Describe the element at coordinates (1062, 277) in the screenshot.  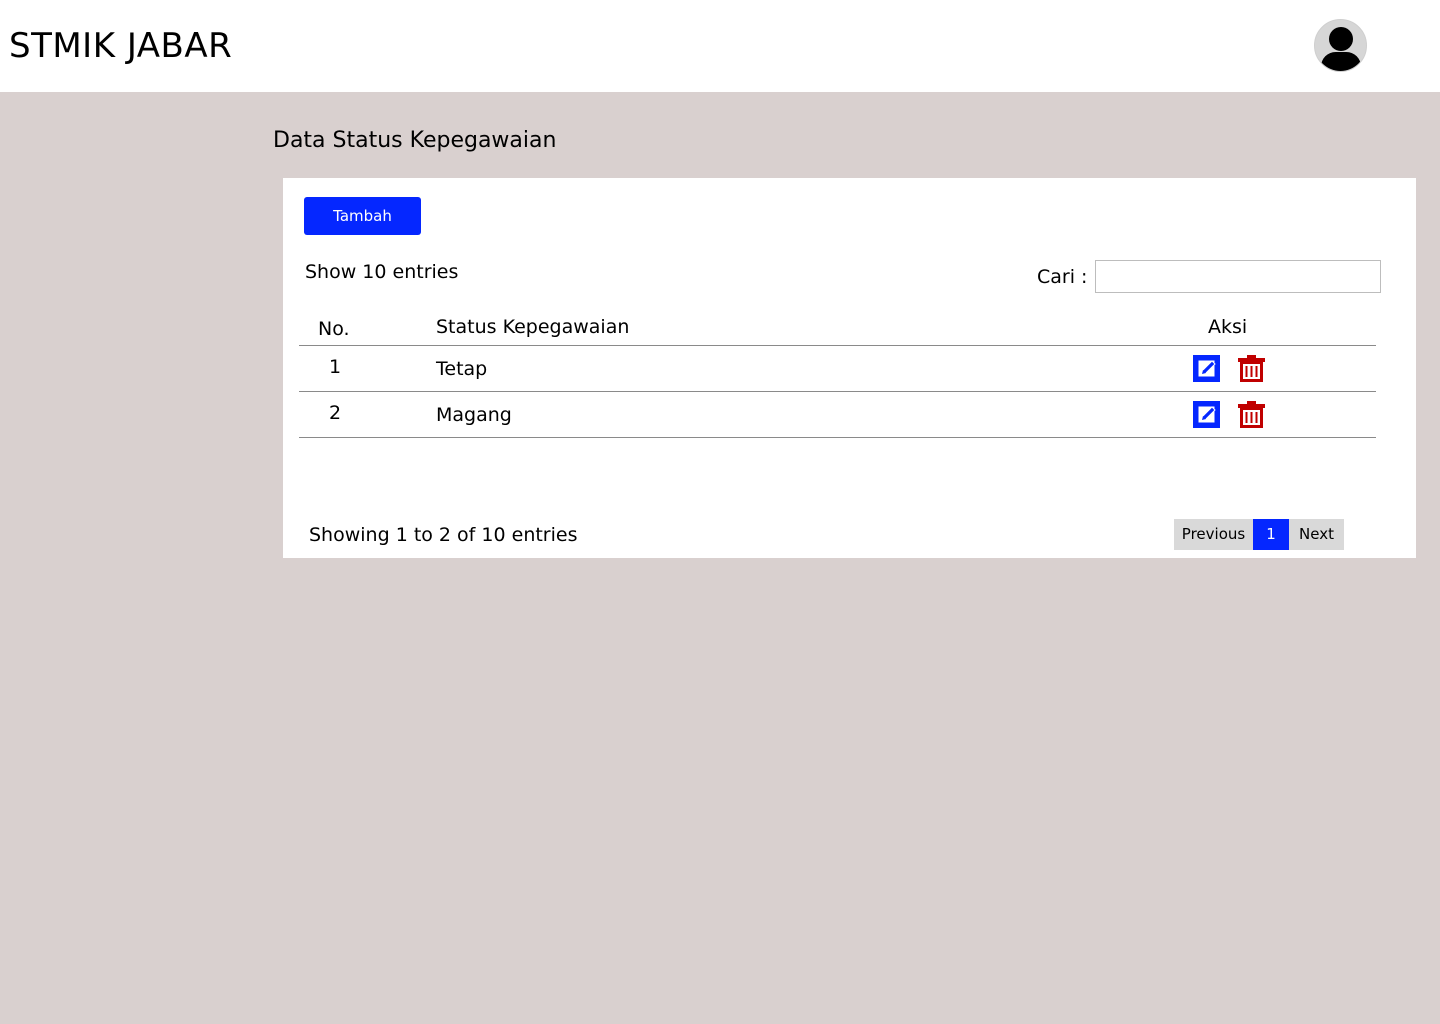
I see `search-label: Cari :` at that location.